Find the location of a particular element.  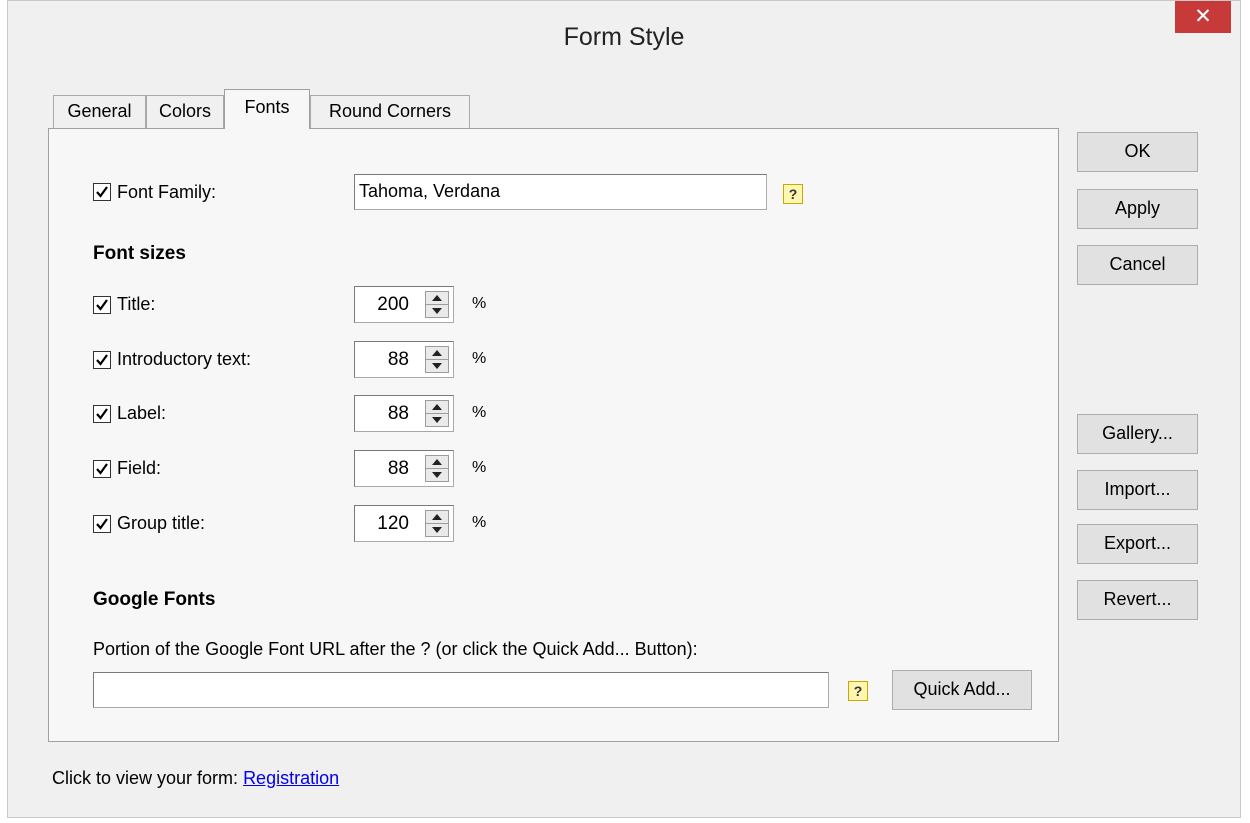

field-size-label: Field: is located at coordinates (139, 468).